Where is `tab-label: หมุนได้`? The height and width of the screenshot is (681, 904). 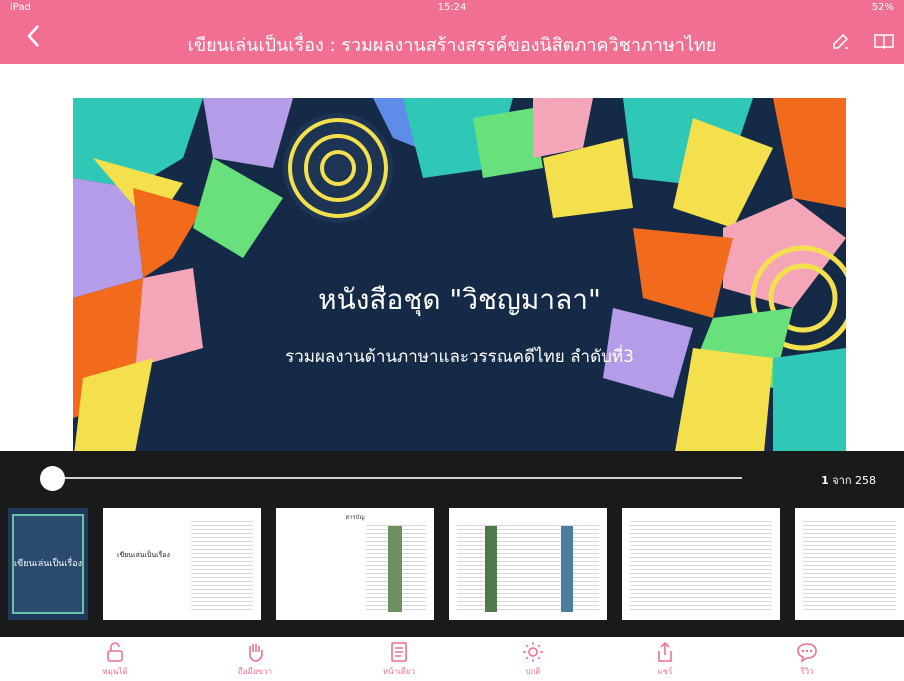
tab-label: หมุนได้ is located at coordinates (115, 671).